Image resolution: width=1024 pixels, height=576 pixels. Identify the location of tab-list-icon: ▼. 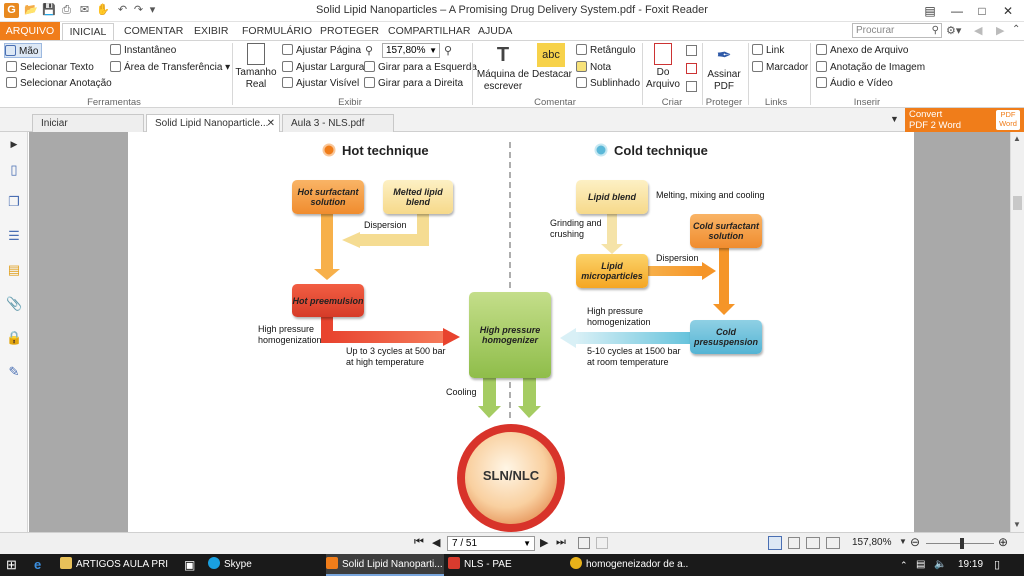
(894, 119).